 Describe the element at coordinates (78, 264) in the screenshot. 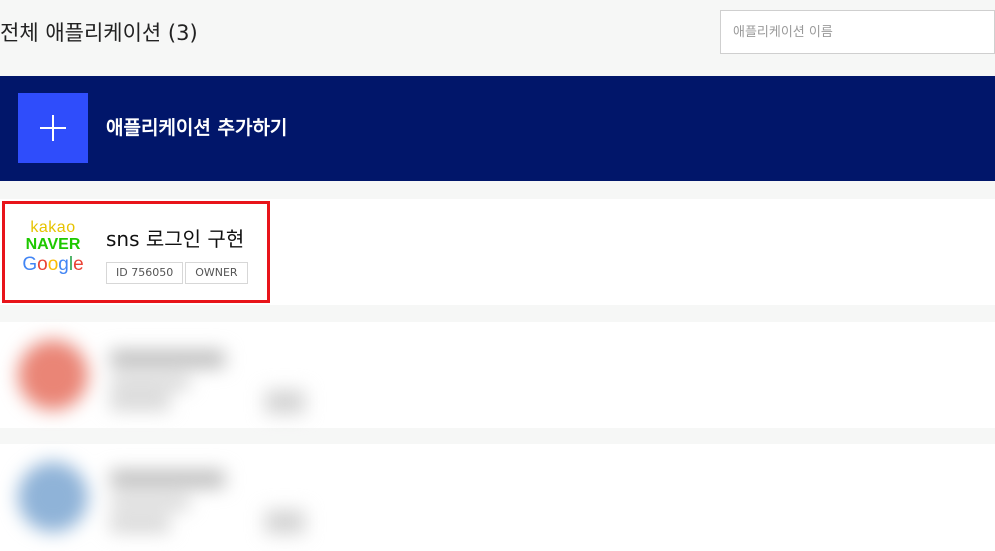

I see `google-letter: e` at that location.